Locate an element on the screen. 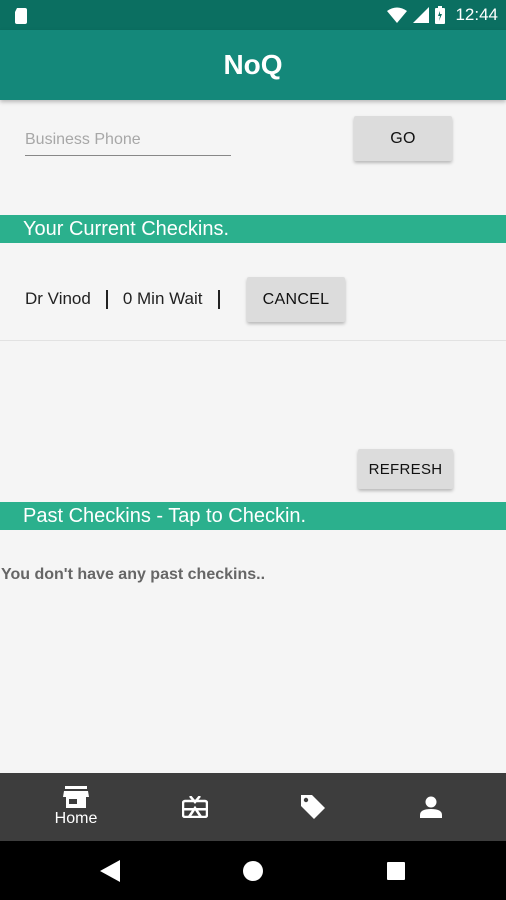 The image size is (506, 900). system-back-button is located at coordinates (110, 870).